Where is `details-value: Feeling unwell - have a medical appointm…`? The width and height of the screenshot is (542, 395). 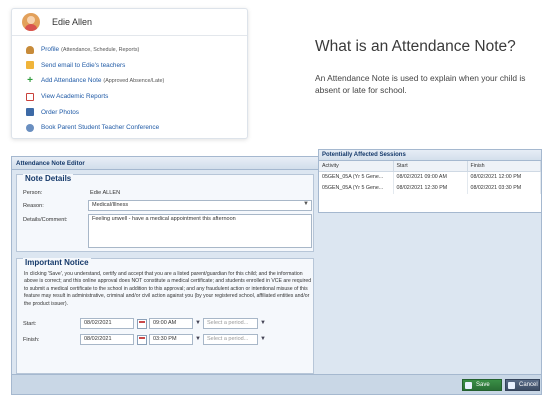
details-value: Feeling unwell - have a medical appointm… is located at coordinates (164, 219).